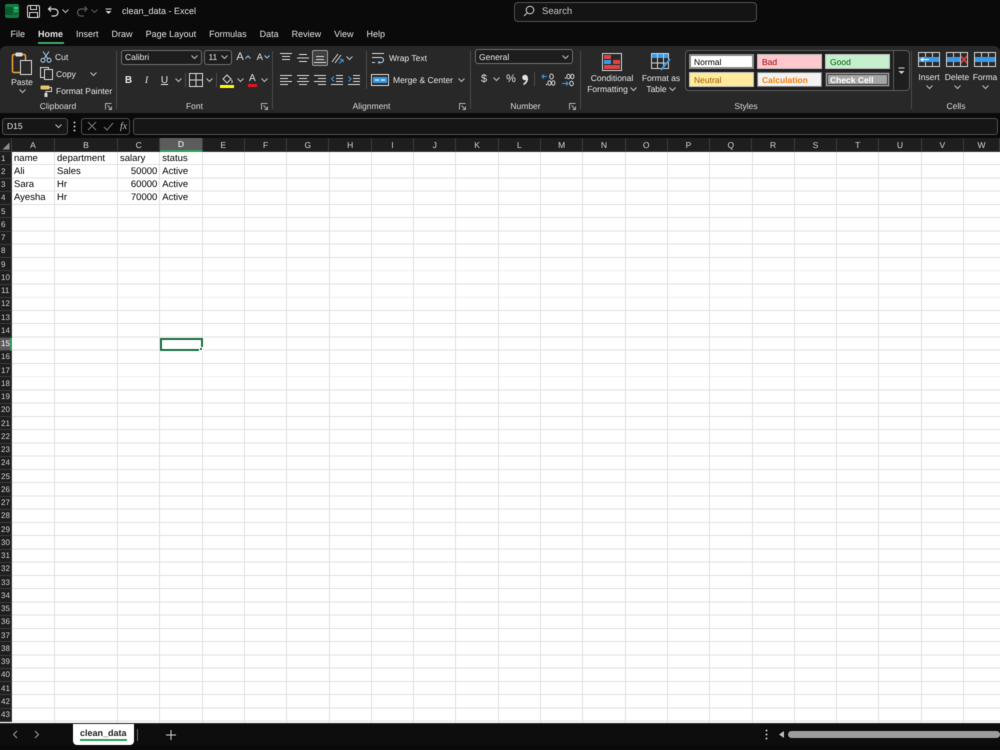  Describe the element at coordinates (164, 80) in the screenshot. I see `underline-button: U` at that location.